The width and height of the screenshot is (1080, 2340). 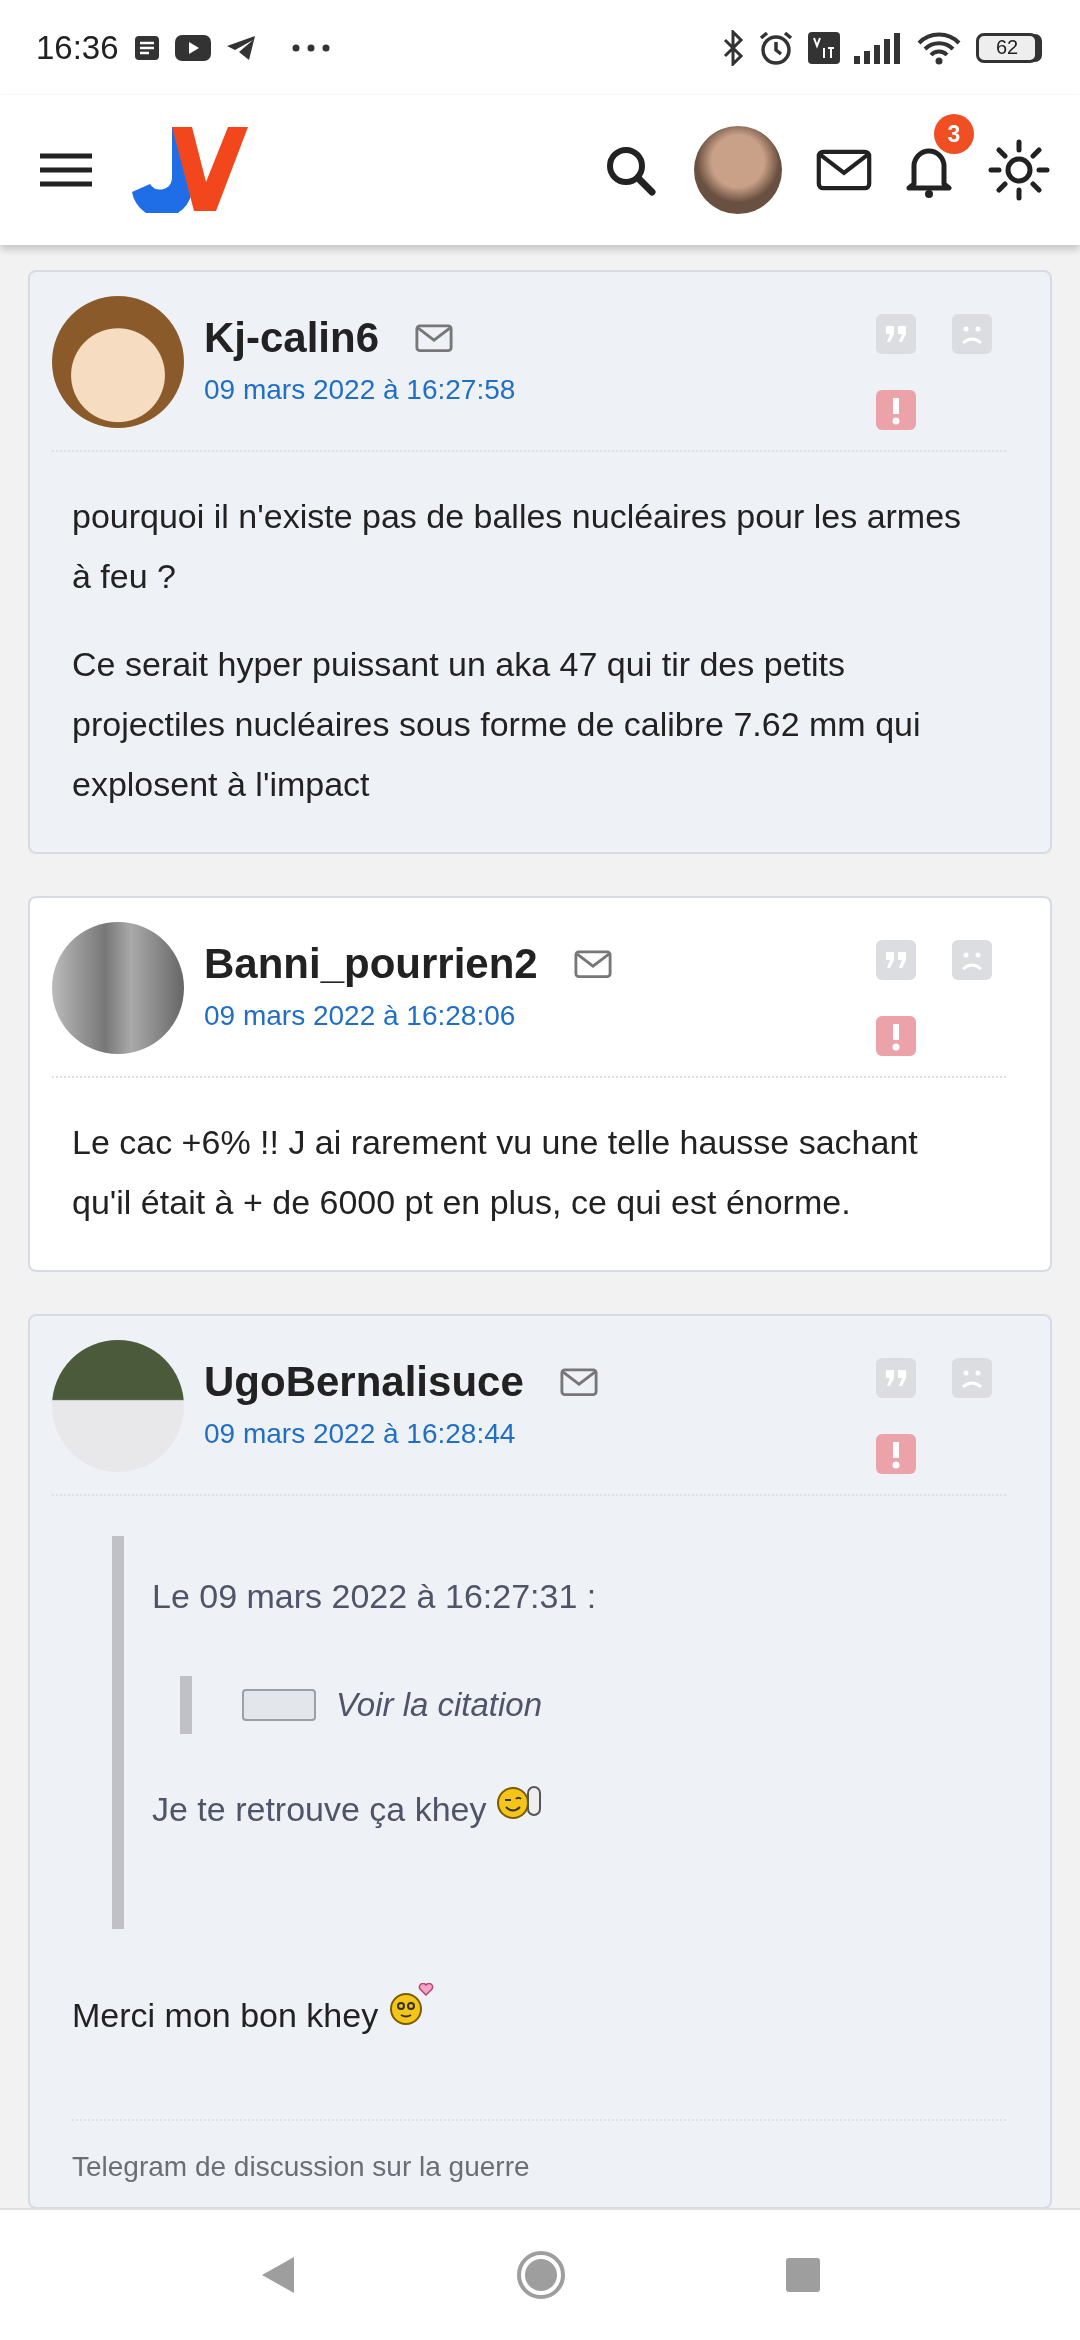 What do you see at coordinates (776, 47) in the screenshot?
I see `alarm-icon` at bounding box center [776, 47].